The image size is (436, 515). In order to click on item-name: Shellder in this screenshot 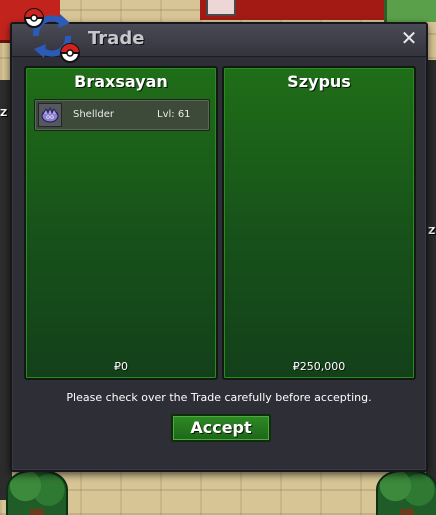, I will do `click(94, 114)`.